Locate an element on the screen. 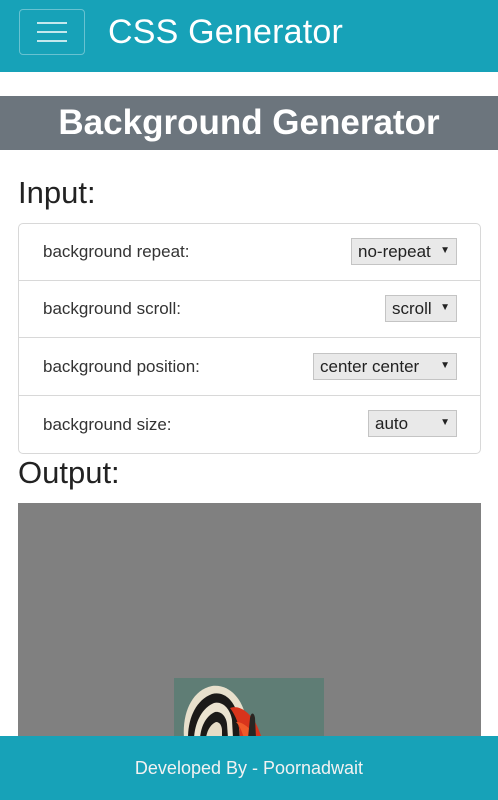  background-scroll-select: scroll ▼ is located at coordinates (421, 308).